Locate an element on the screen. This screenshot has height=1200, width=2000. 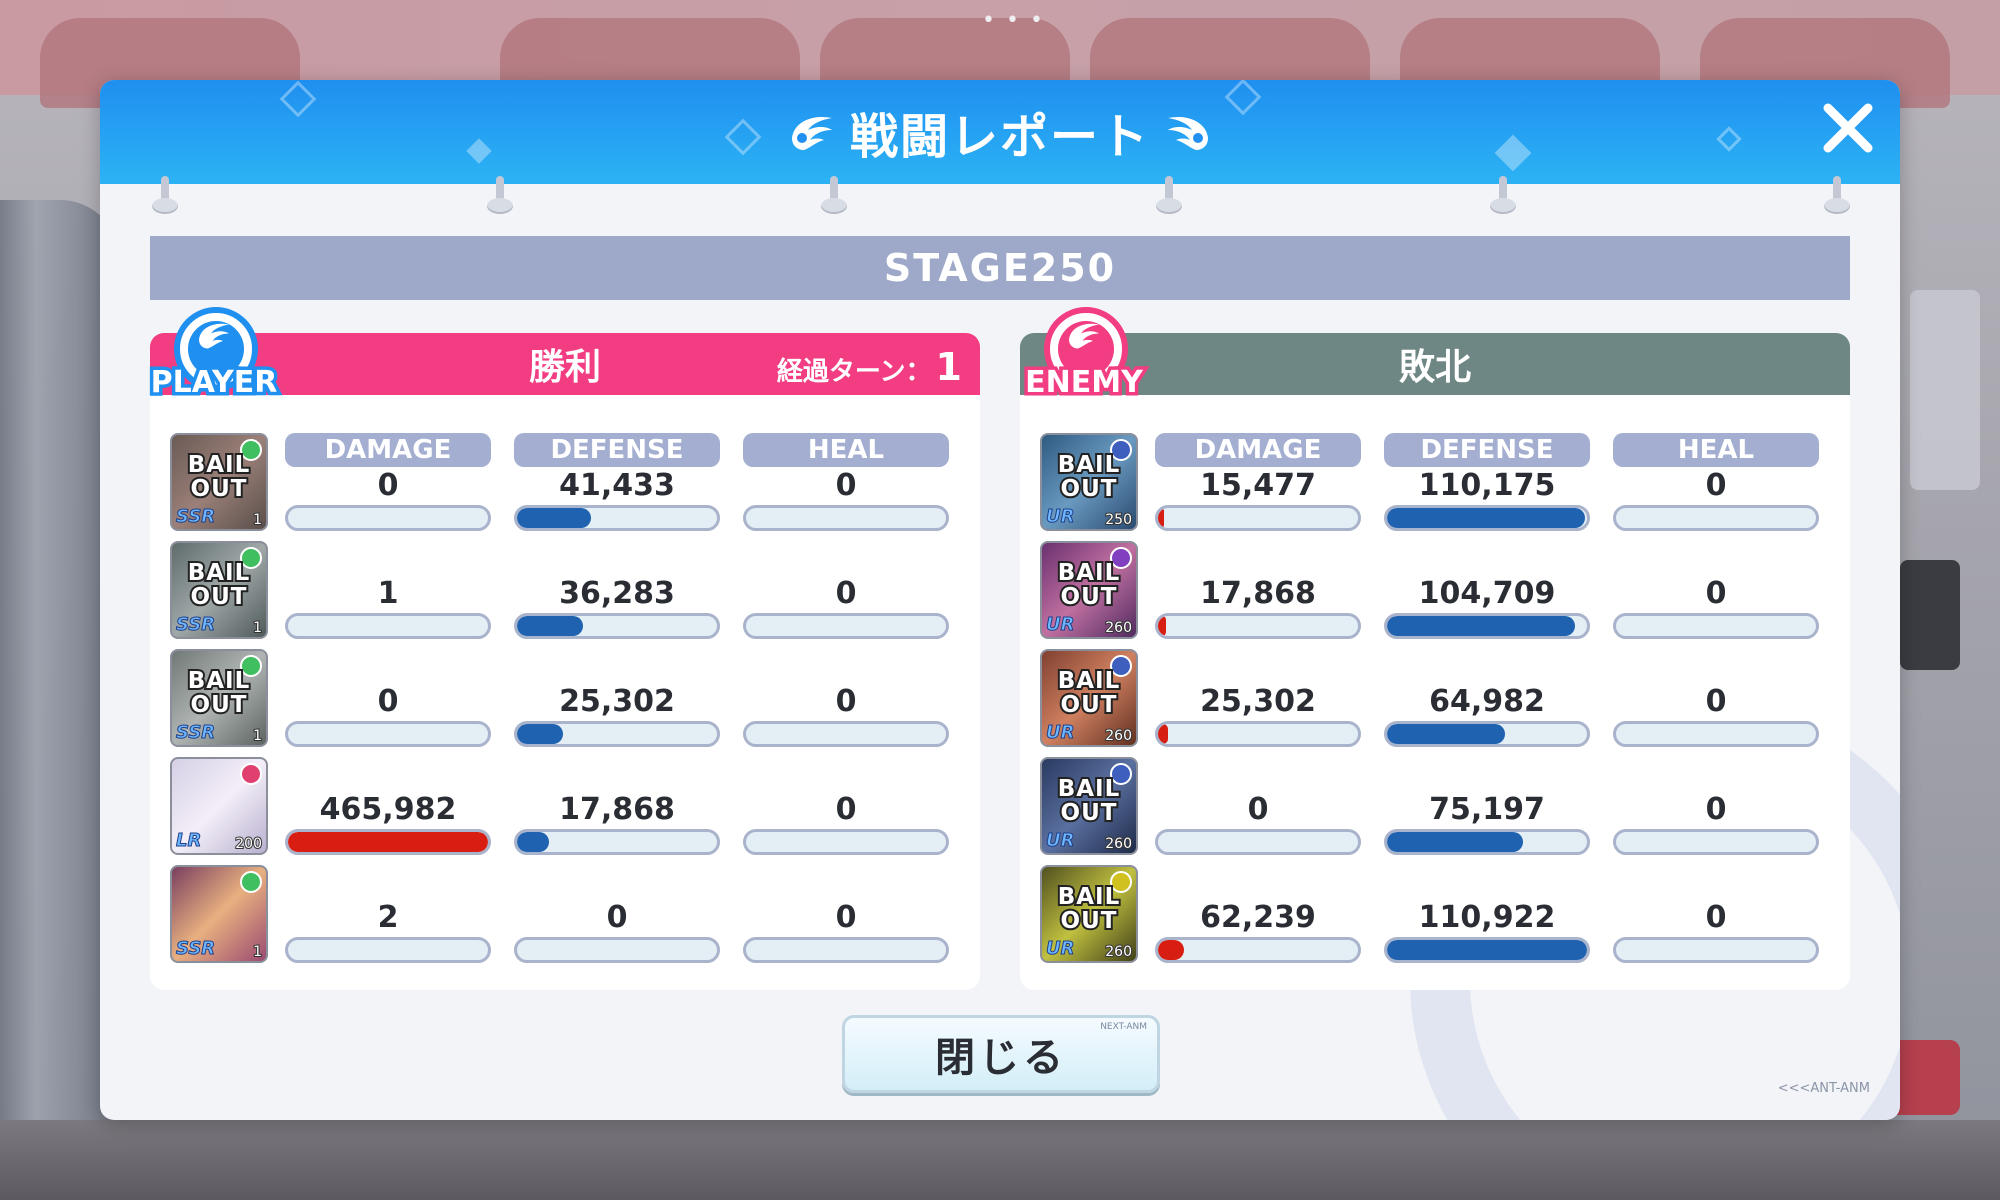
unit-level: 200 is located at coordinates (248, 844).